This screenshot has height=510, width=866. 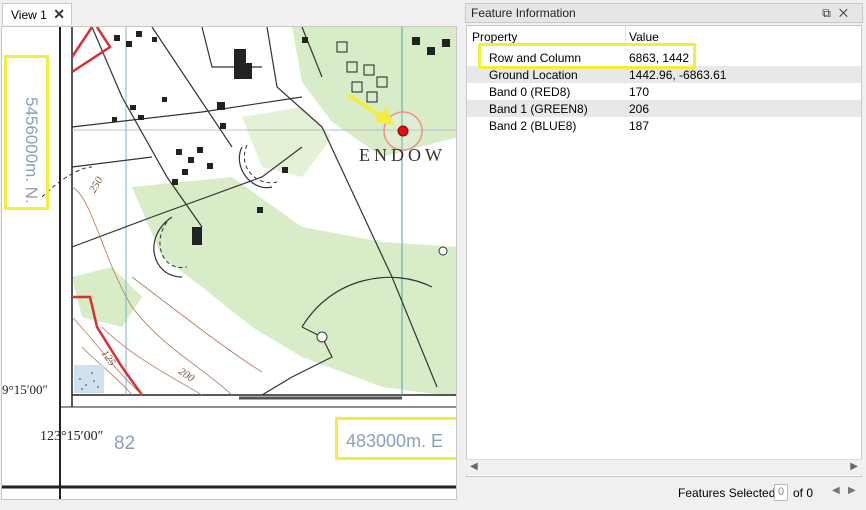 What do you see at coordinates (836, 490) in the screenshot?
I see `previous-feature-icon: ◀` at bounding box center [836, 490].